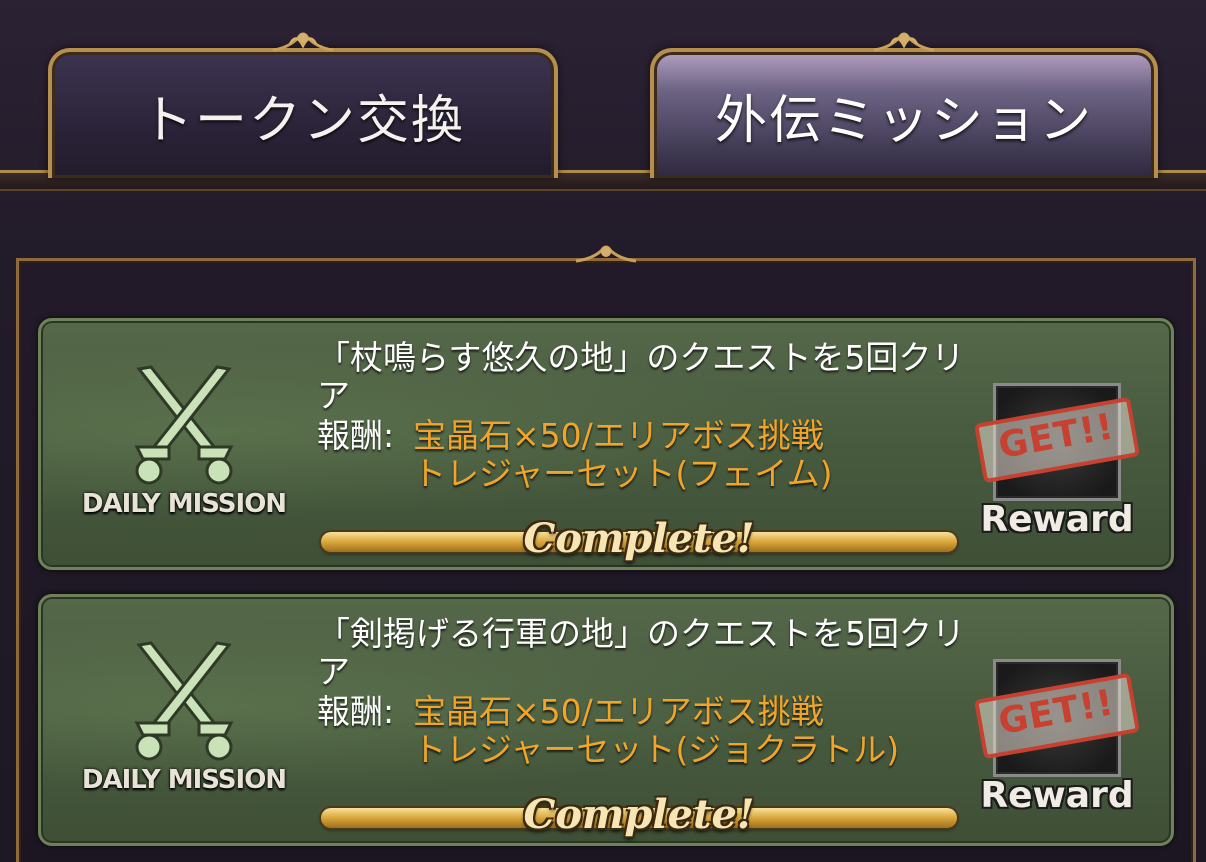 The height and width of the screenshot is (862, 1206). I want to click on reward-item-line-2: トレジャーセット(フェイム), so click(623, 473).